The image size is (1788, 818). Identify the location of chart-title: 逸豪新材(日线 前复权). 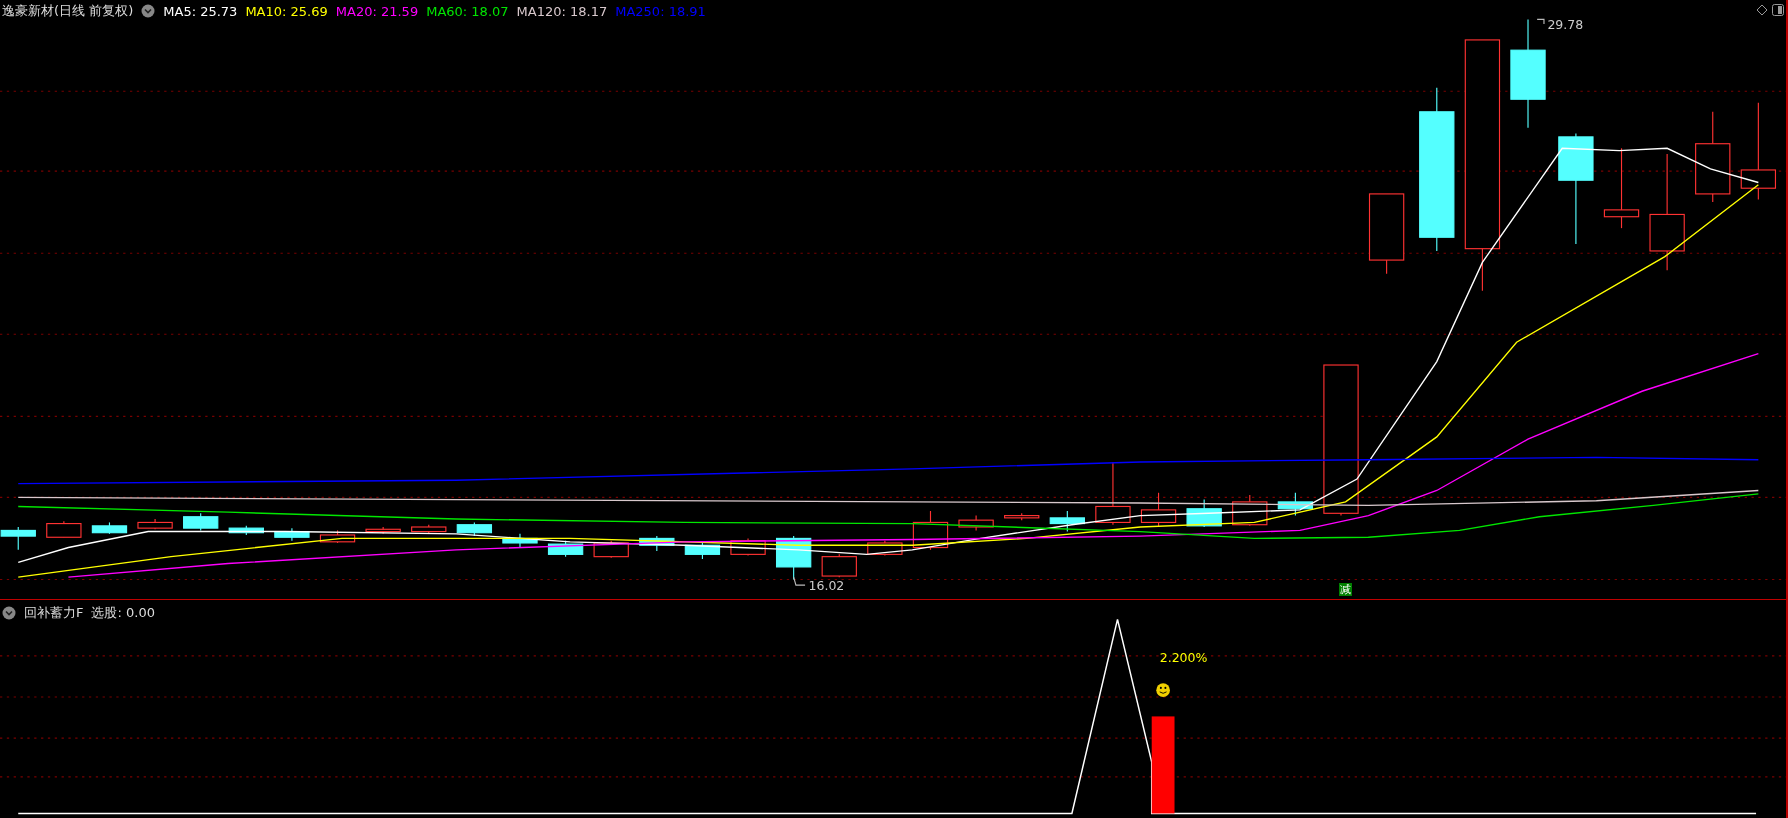
(68, 11).